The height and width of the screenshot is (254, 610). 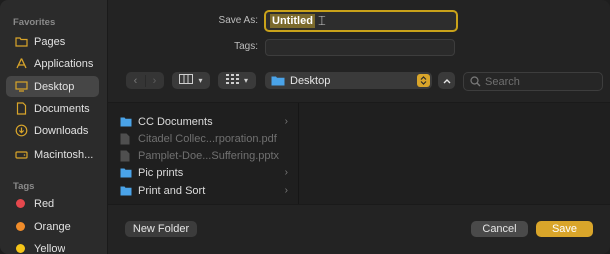 I want to click on pptx-file-icon, so click(x=126, y=156).